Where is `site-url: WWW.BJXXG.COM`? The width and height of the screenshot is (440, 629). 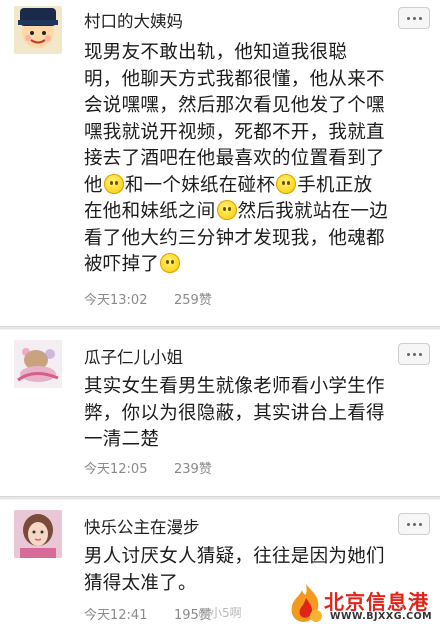 site-url: WWW.BJXXG.COM is located at coordinates (381, 616).